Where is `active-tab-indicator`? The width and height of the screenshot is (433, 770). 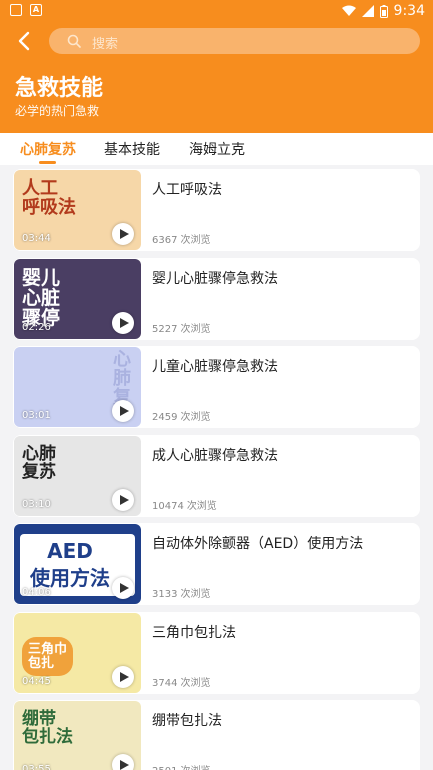 active-tab-indicator is located at coordinates (47, 162).